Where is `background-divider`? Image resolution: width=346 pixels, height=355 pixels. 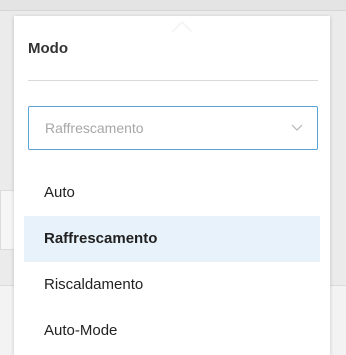
background-divider is located at coordinates (173, 10).